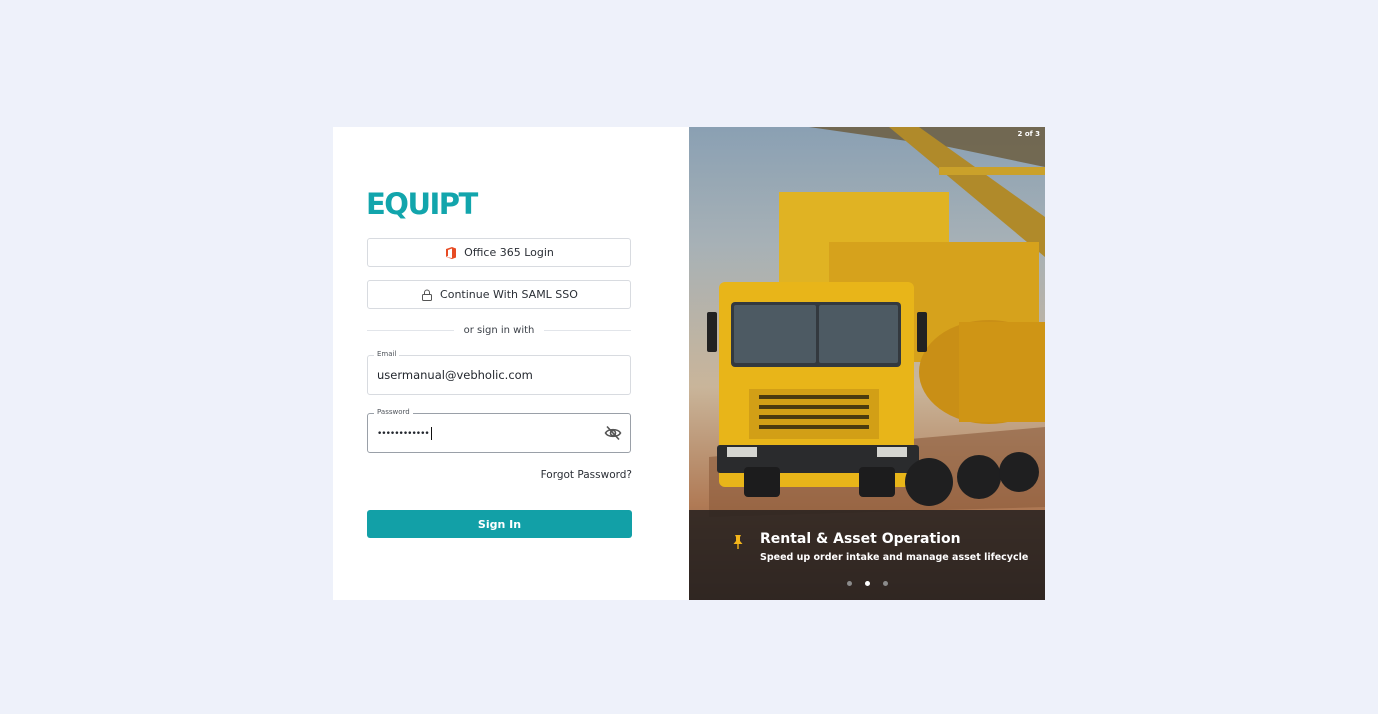  What do you see at coordinates (455, 375) in the screenshot?
I see `email-value: usermanual@vebholic.com` at bounding box center [455, 375].